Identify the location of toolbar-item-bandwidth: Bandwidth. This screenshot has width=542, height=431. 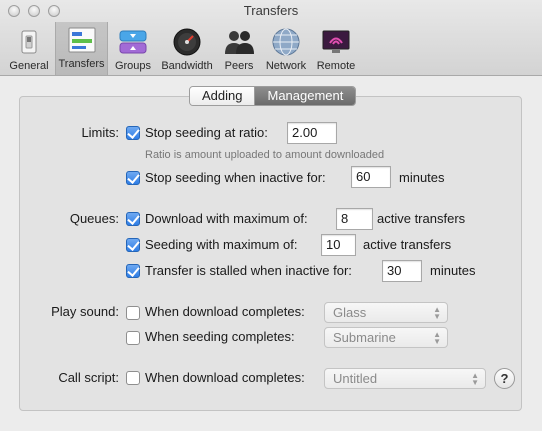
(187, 49).